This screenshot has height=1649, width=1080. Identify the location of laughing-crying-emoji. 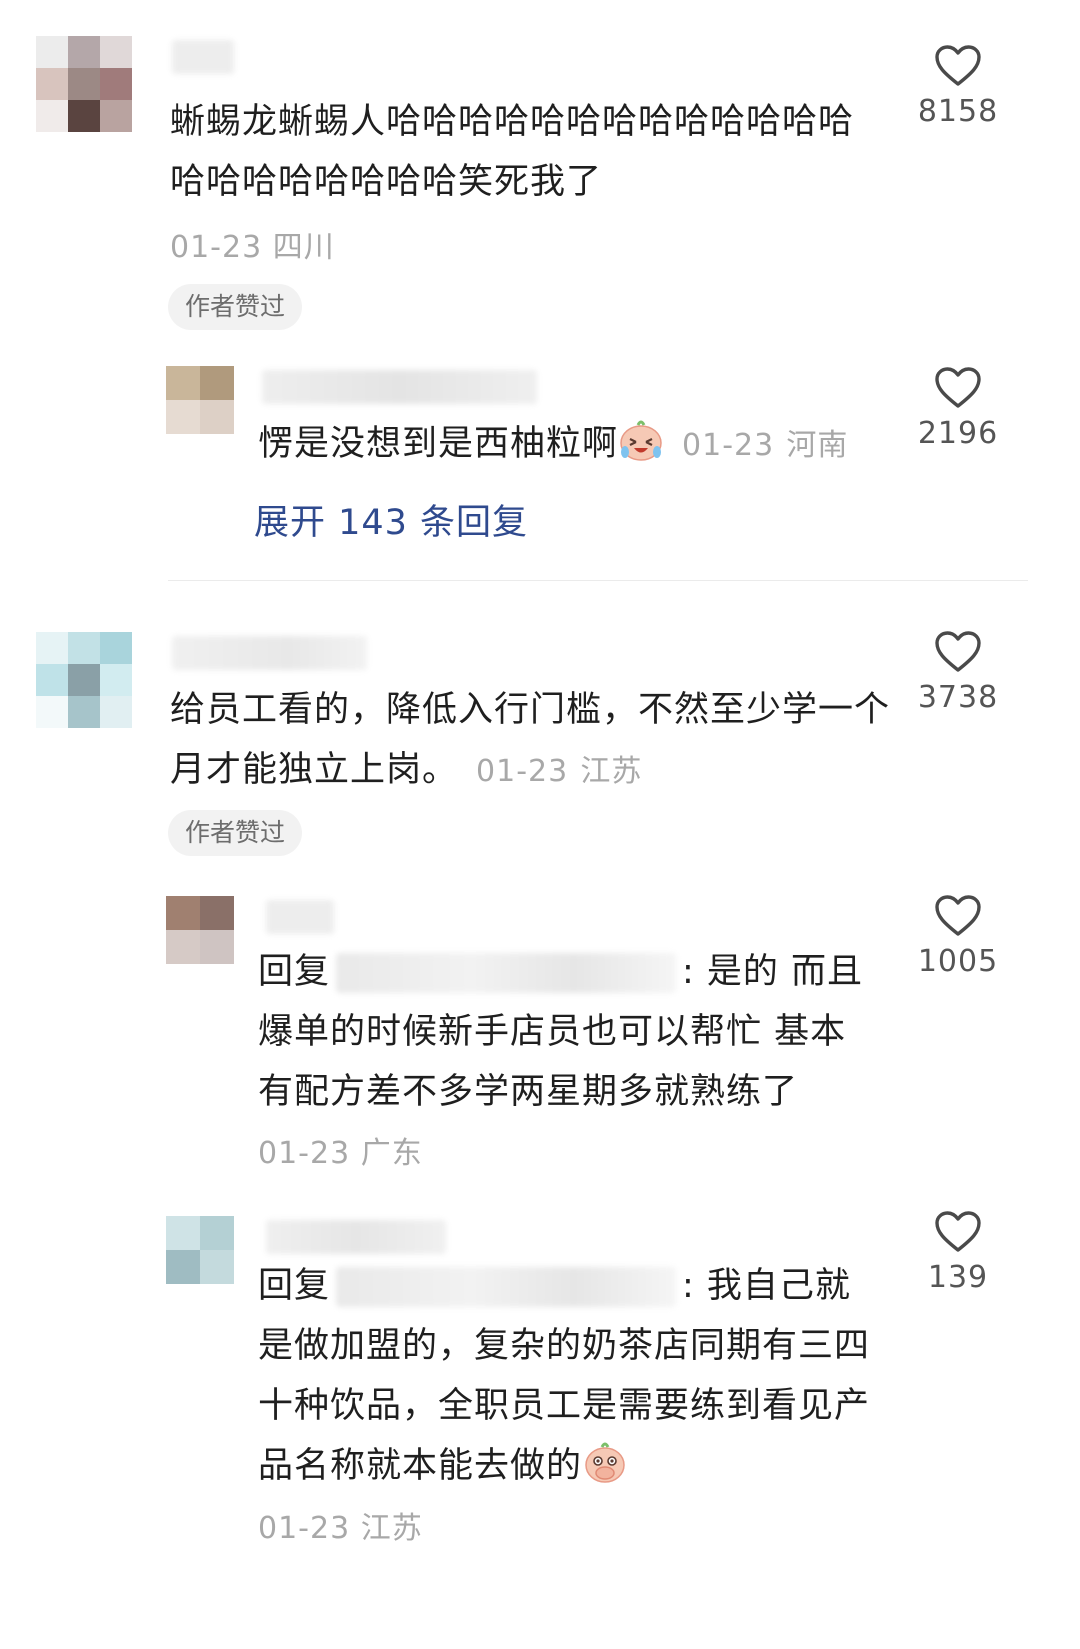
(641, 440).